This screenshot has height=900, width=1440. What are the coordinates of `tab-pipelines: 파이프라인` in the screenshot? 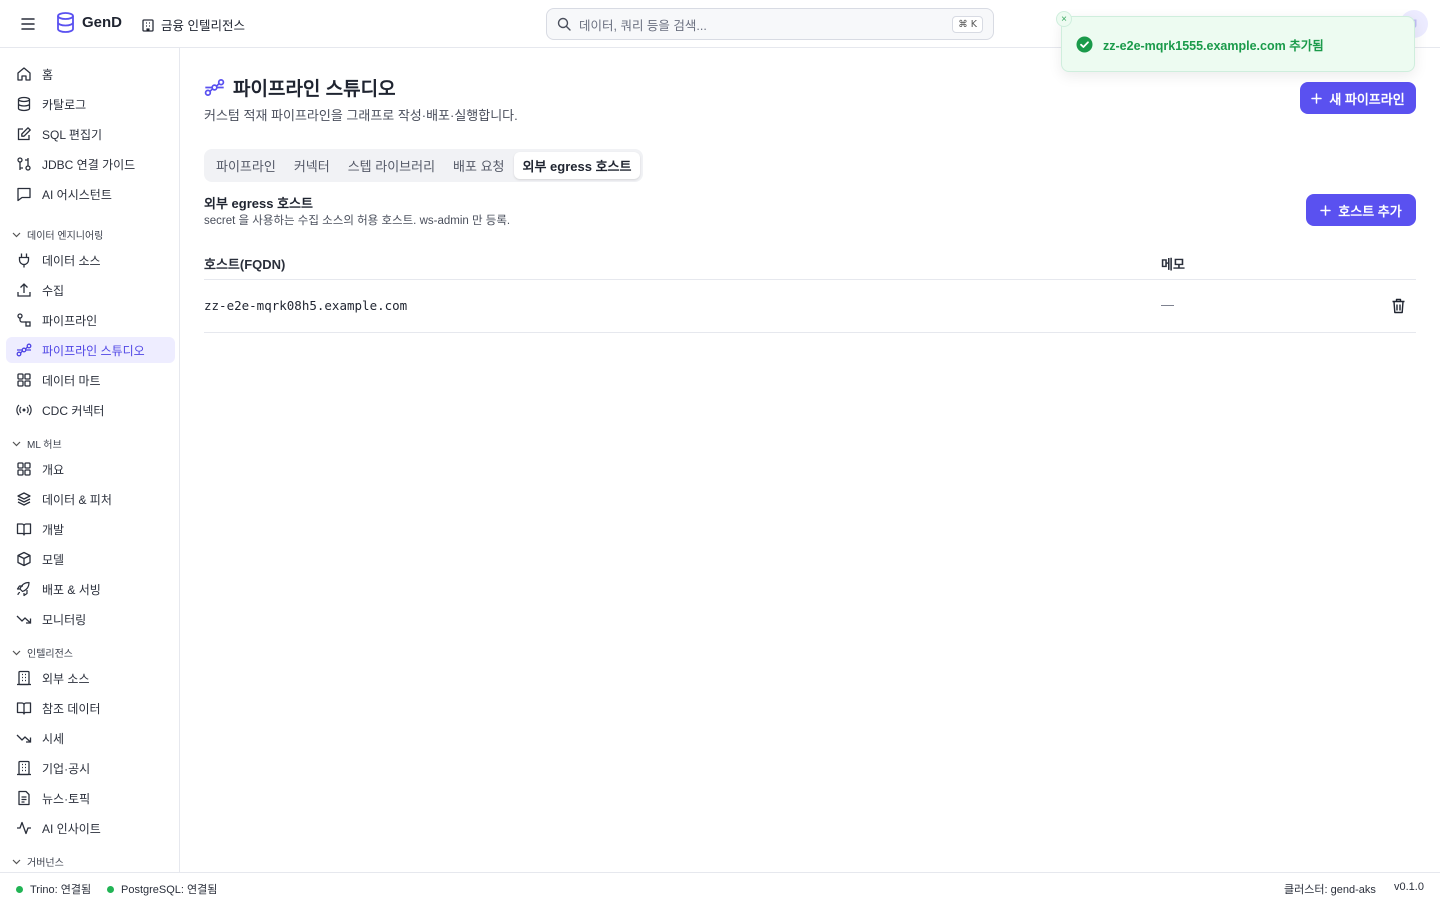 It's located at (246, 165).